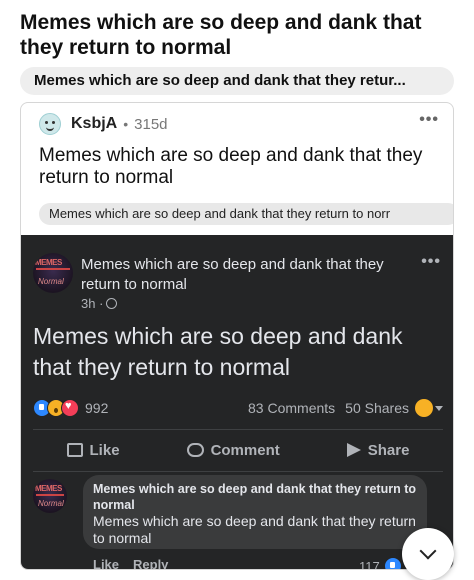  I want to click on post-age: 315d, so click(151, 124).